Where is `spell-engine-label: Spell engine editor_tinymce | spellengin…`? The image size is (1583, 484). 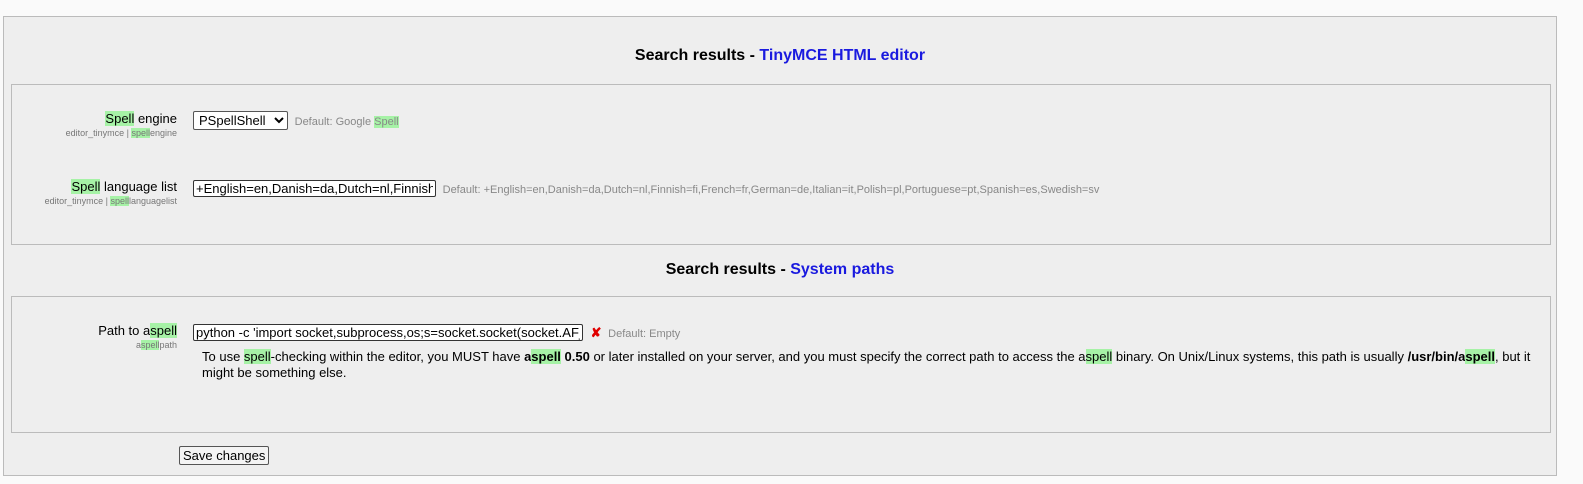
spell-engine-label: Spell engine editor_tinymce | spellengin… is located at coordinates (121, 124).